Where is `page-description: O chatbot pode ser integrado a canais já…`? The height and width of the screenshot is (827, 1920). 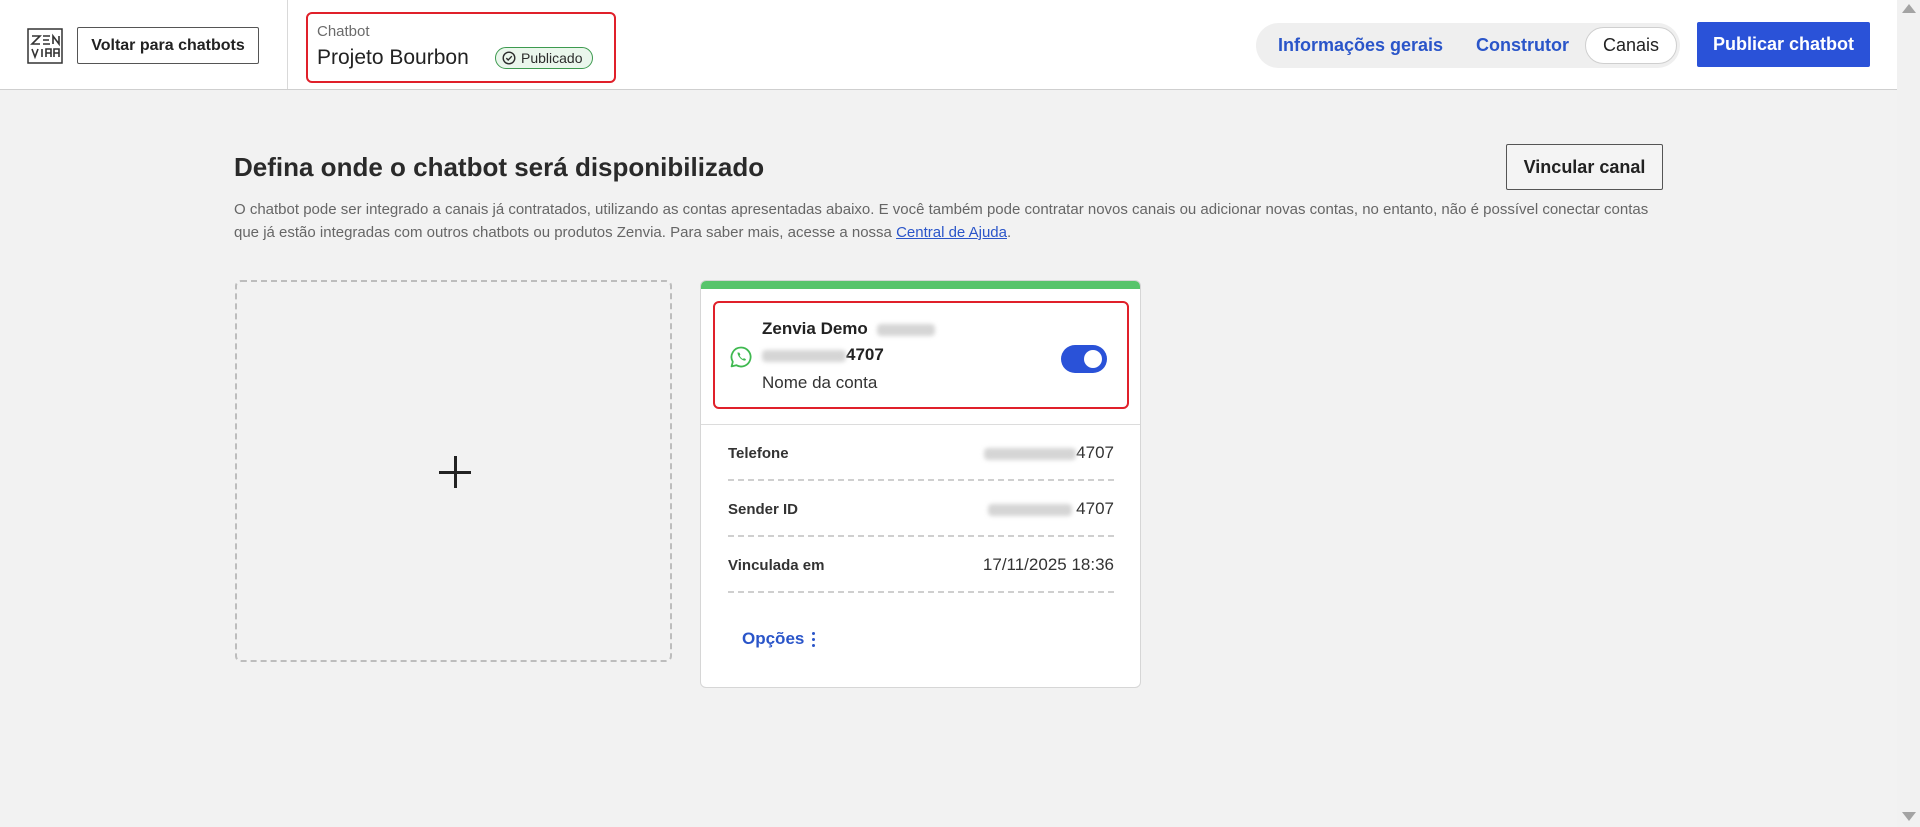
page-description: O chatbot pode ser integrado a canais já… is located at coordinates (949, 221).